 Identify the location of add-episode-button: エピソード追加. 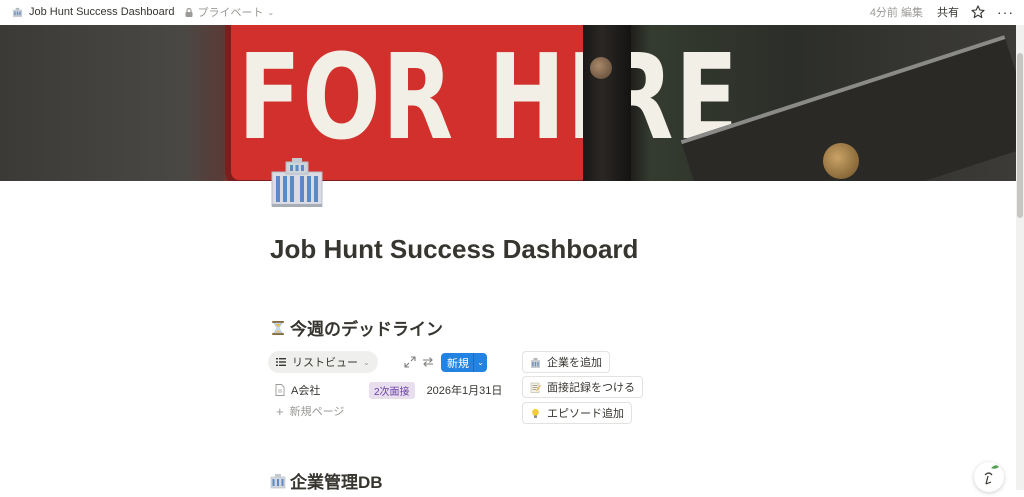
(577, 413).